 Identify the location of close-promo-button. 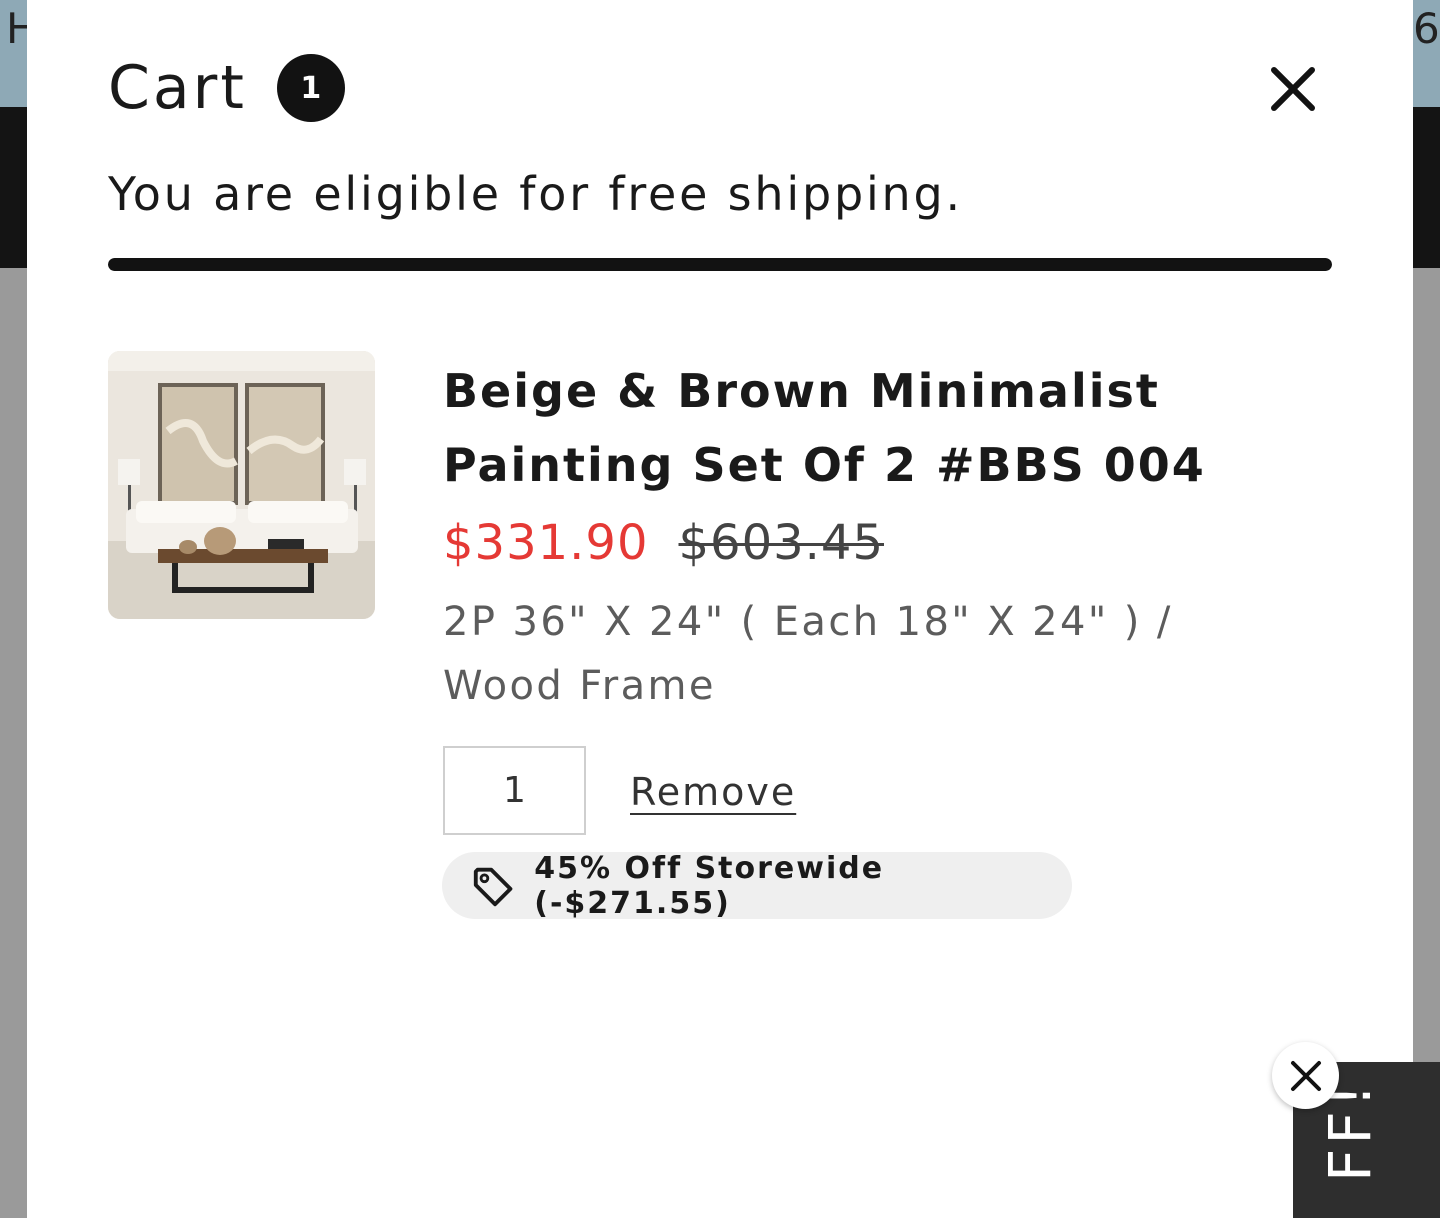
(1305, 1075).